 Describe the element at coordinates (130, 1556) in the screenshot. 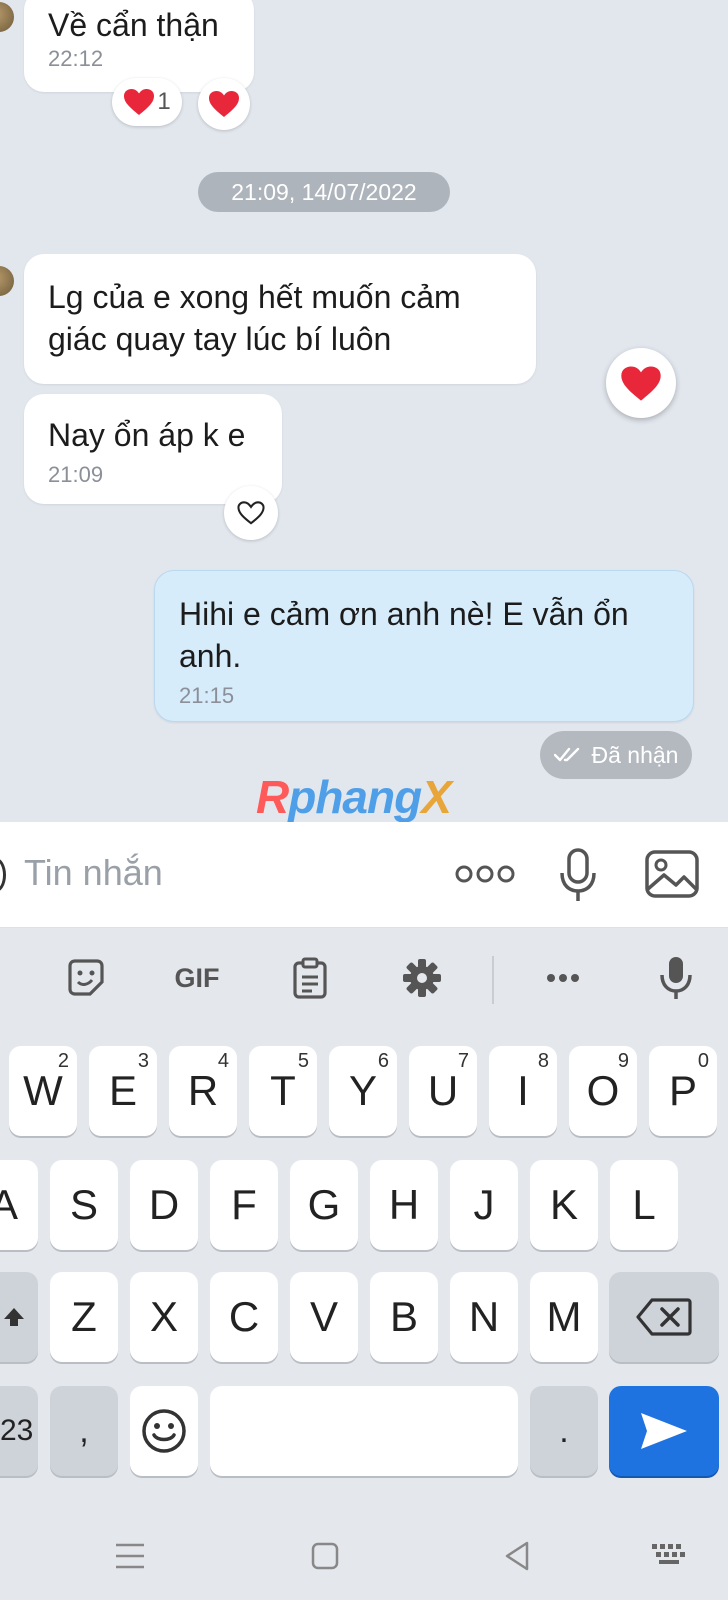

I see `menu-icon` at that location.